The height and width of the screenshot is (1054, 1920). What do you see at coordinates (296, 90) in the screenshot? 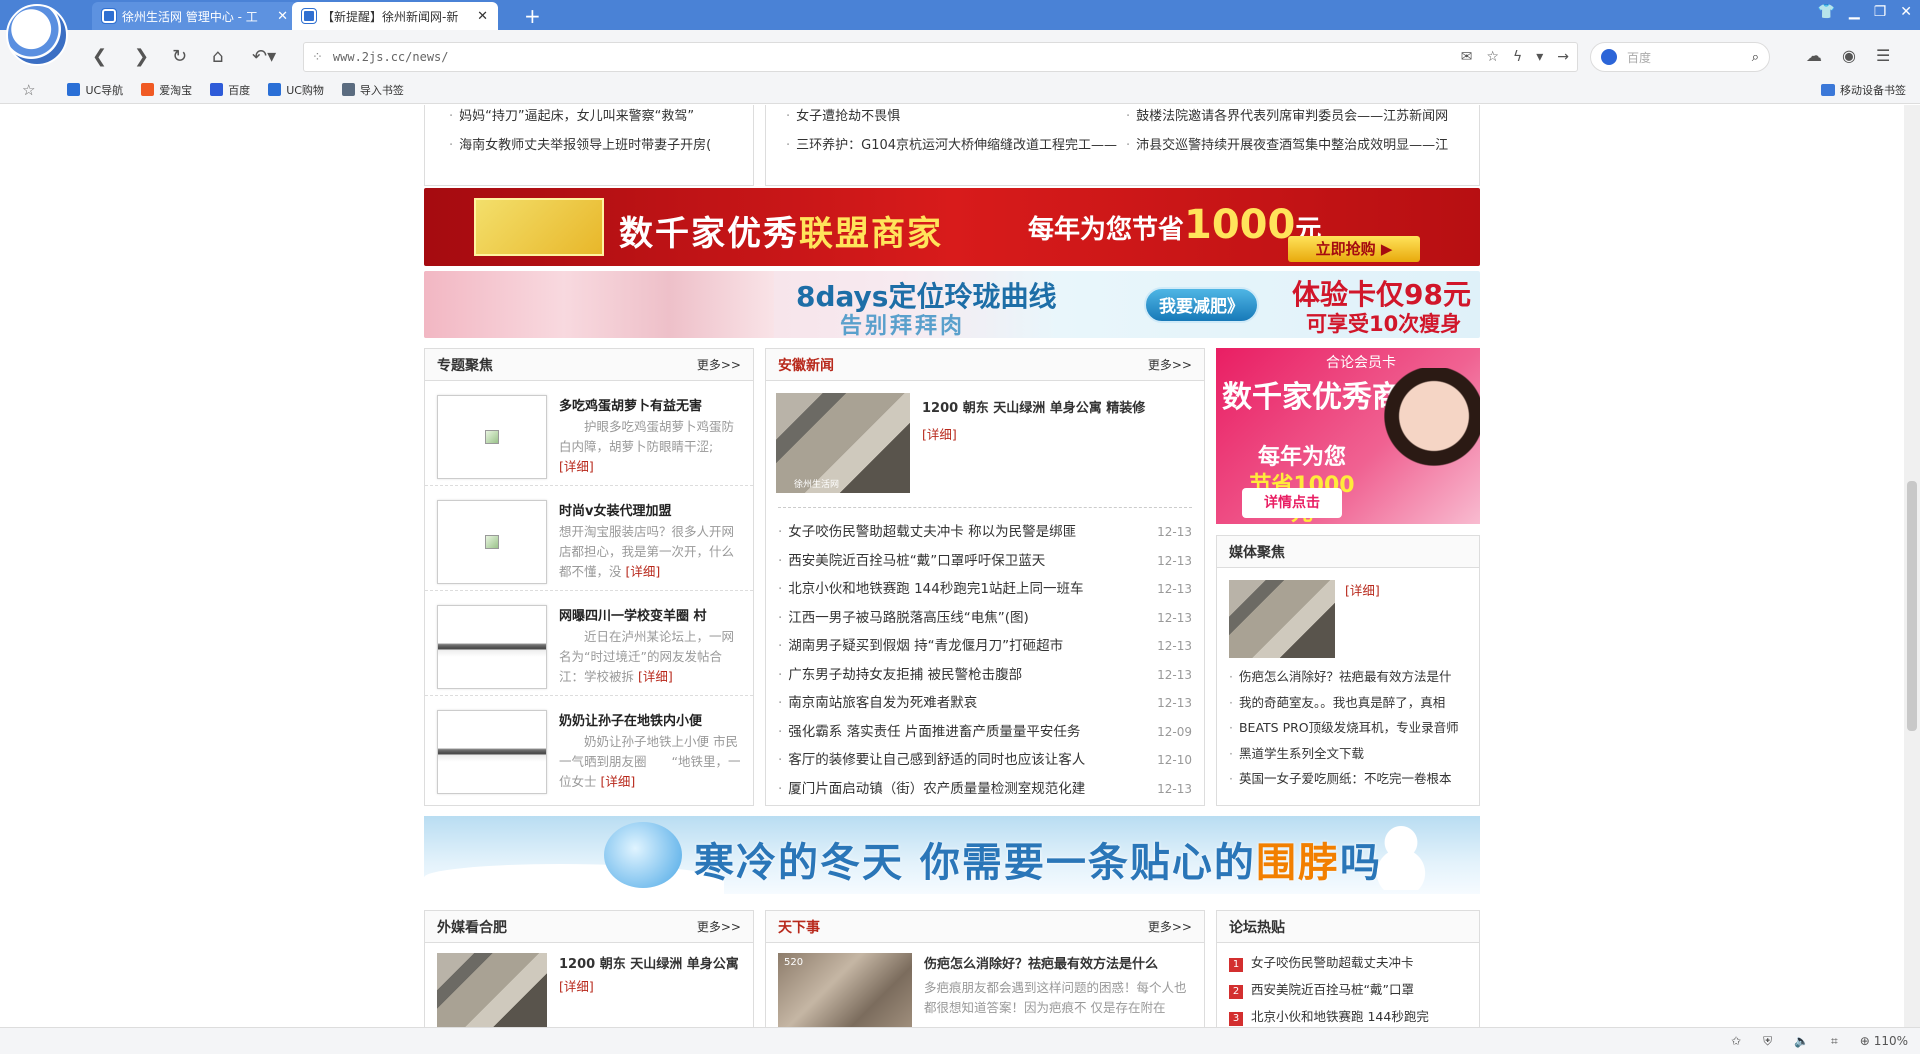
I see `bookmark-uc-shopping: UC购物` at bounding box center [296, 90].